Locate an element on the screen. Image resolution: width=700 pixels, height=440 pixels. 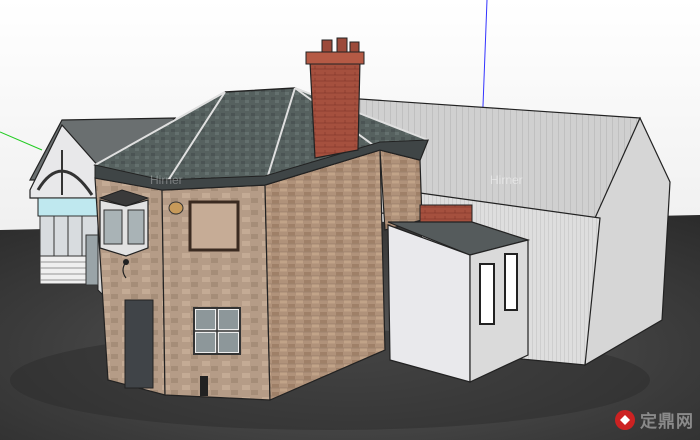
faint-watermark-1: Hirner is located at coordinates (166, 180).